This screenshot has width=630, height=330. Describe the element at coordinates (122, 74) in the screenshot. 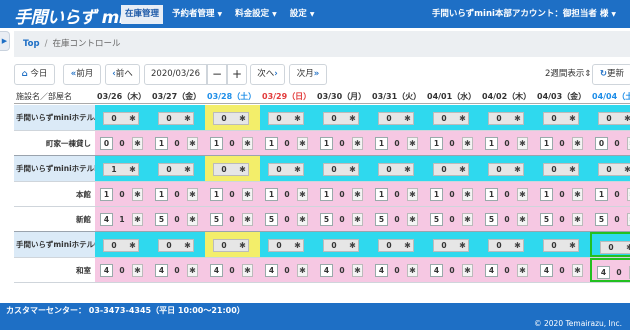

I see `prev-button: ‹前へ` at that location.